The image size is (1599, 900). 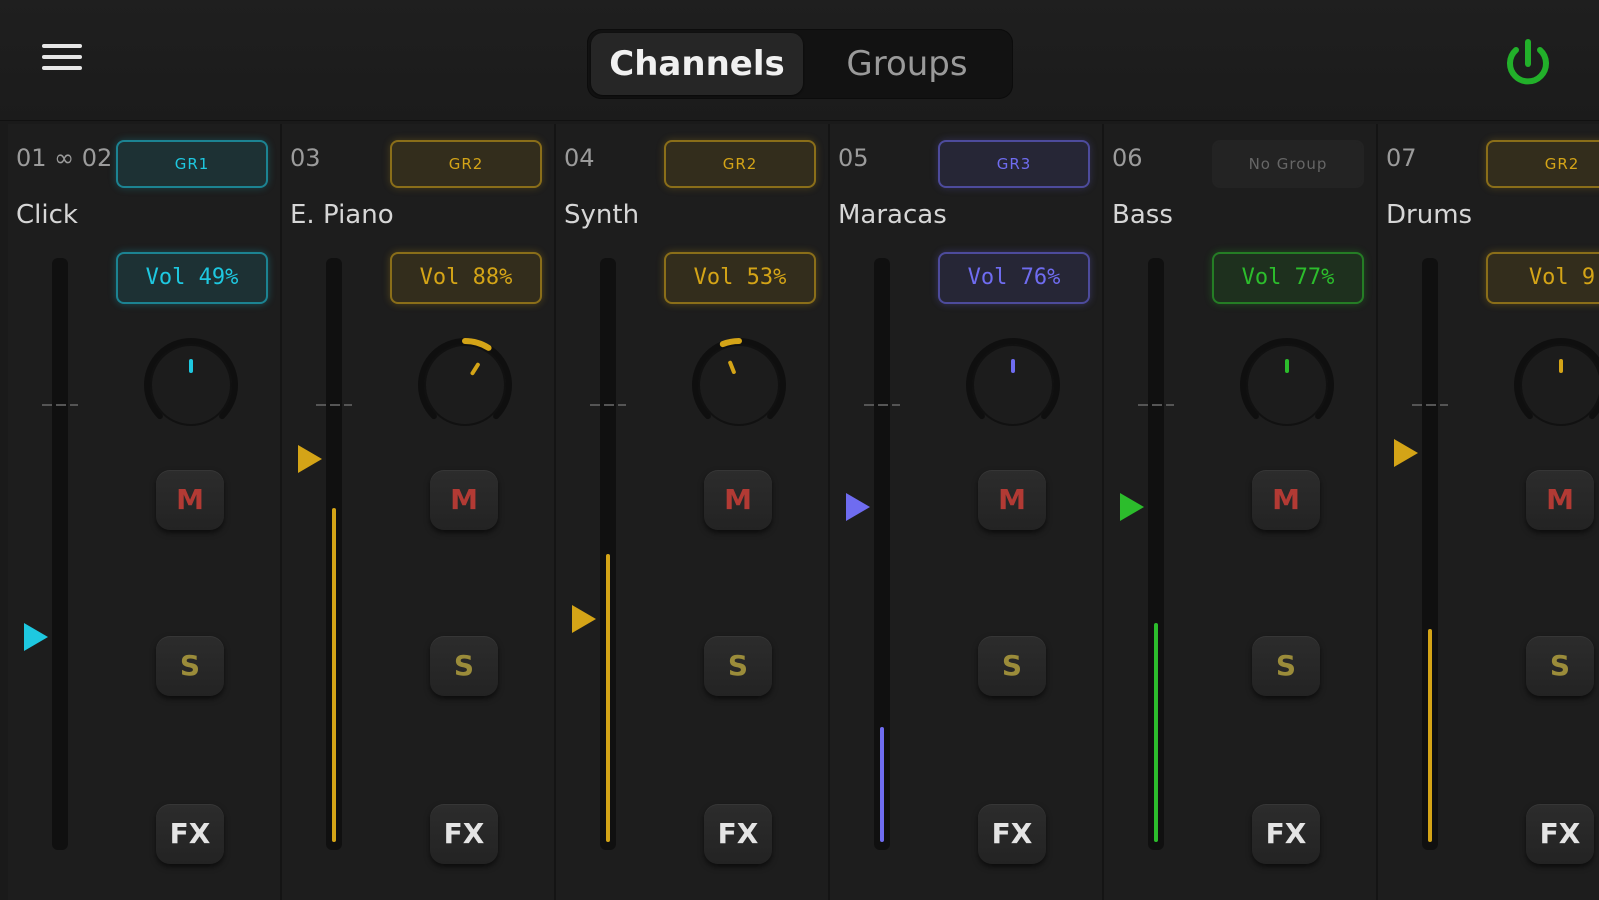 What do you see at coordinates (907, 64) in the screenshot?
I see `tab-groups: Groups` at bounding box center [907, 64].